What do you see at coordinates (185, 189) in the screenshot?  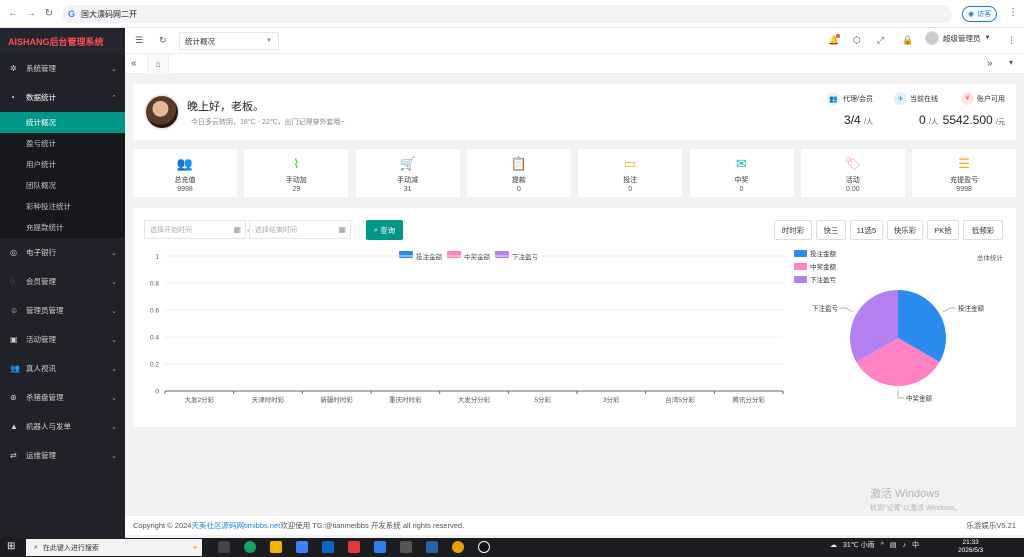 I see `card-value: 9998` at bounding box center [185, 189].